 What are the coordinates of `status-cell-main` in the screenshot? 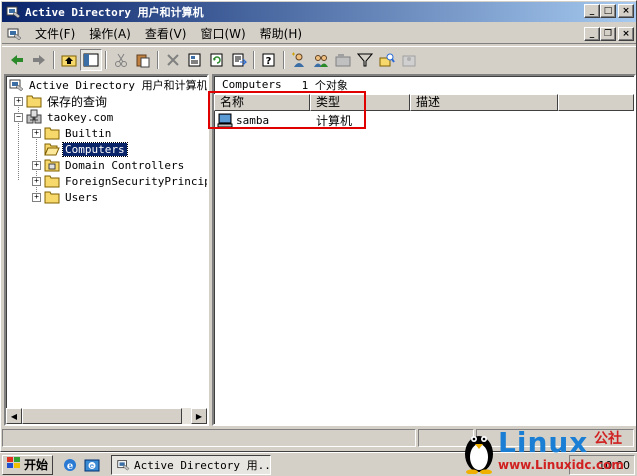 It's located at (209, 438).